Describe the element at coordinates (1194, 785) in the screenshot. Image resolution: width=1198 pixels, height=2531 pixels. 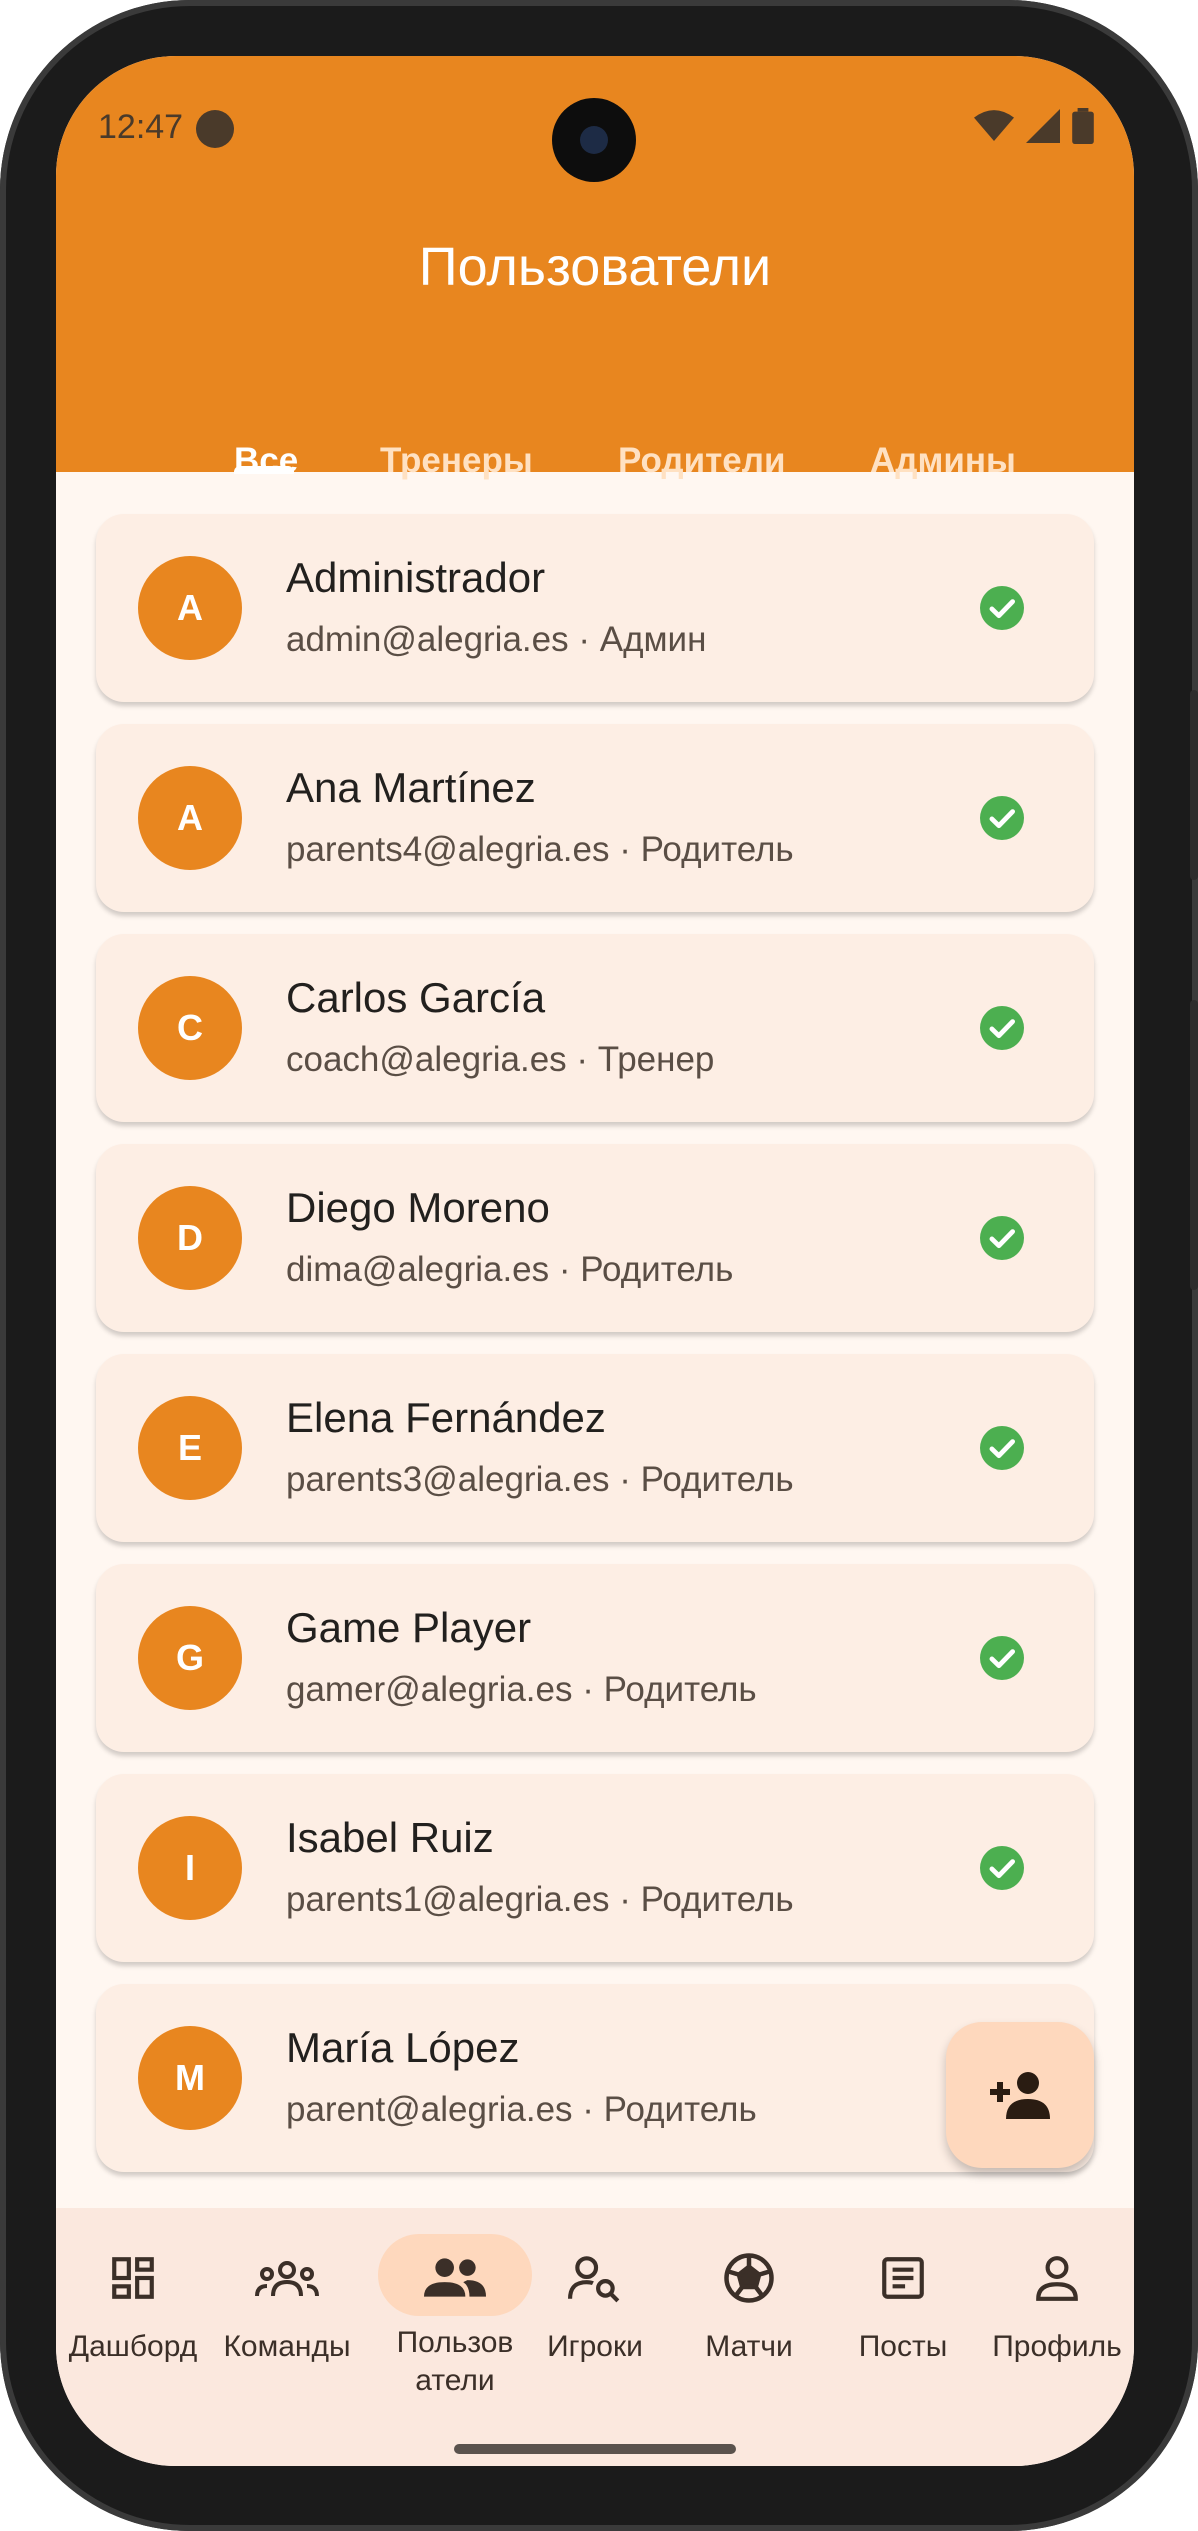
I see `power-button` at that location.